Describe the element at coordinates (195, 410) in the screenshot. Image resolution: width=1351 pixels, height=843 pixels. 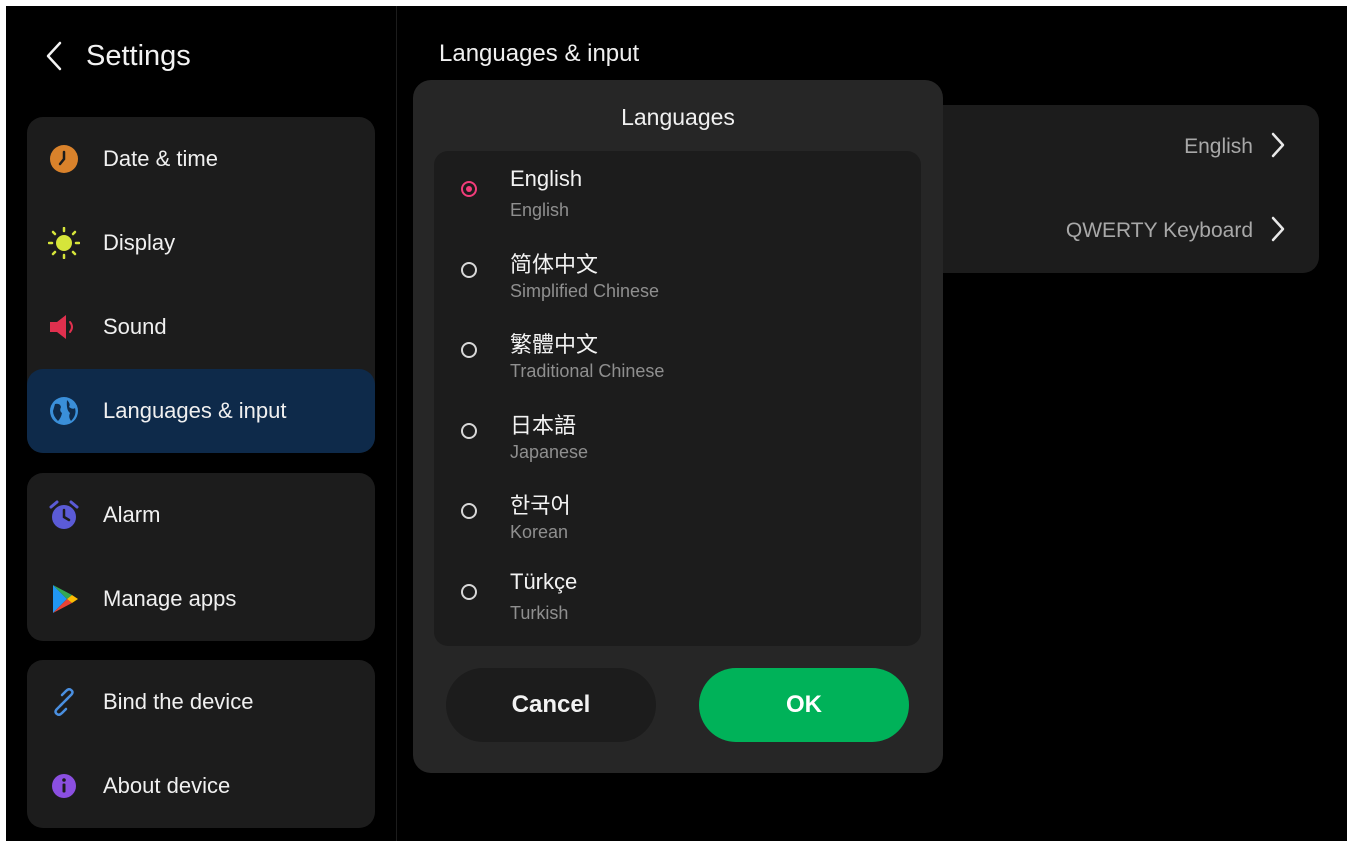
I see `sidebar-item-label: Languages & input` at that location.